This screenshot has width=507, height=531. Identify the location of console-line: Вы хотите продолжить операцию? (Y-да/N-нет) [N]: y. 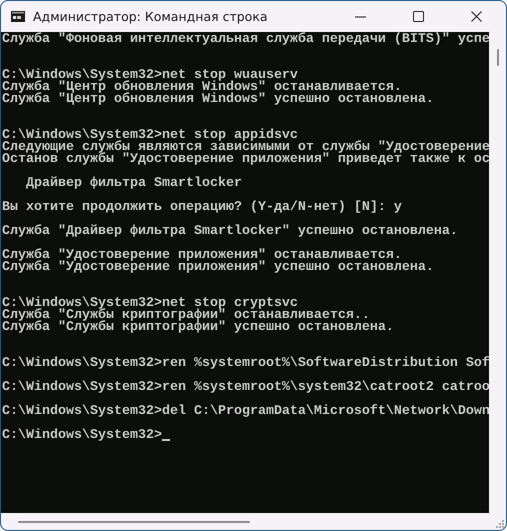
(202, 208).